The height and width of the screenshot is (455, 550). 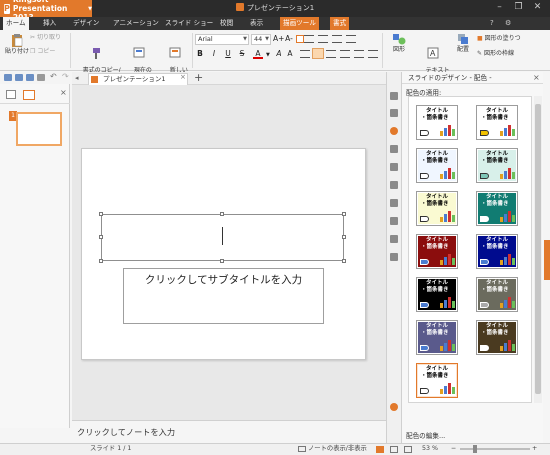 I want to click on tab-design: デザイン, so click(x=86, y=23).